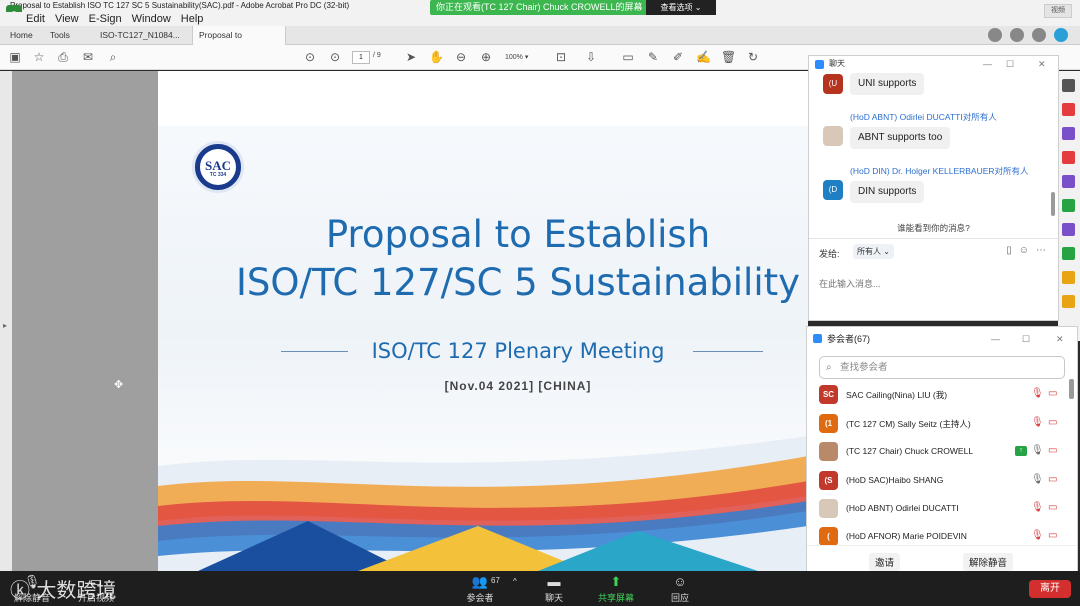 Image resolution: width=1080 pixels, height=606 pixels. Describe the element at coordinates (461, 57) in the screenshot. I see `zoom-out-icon: ⊖` at that location.